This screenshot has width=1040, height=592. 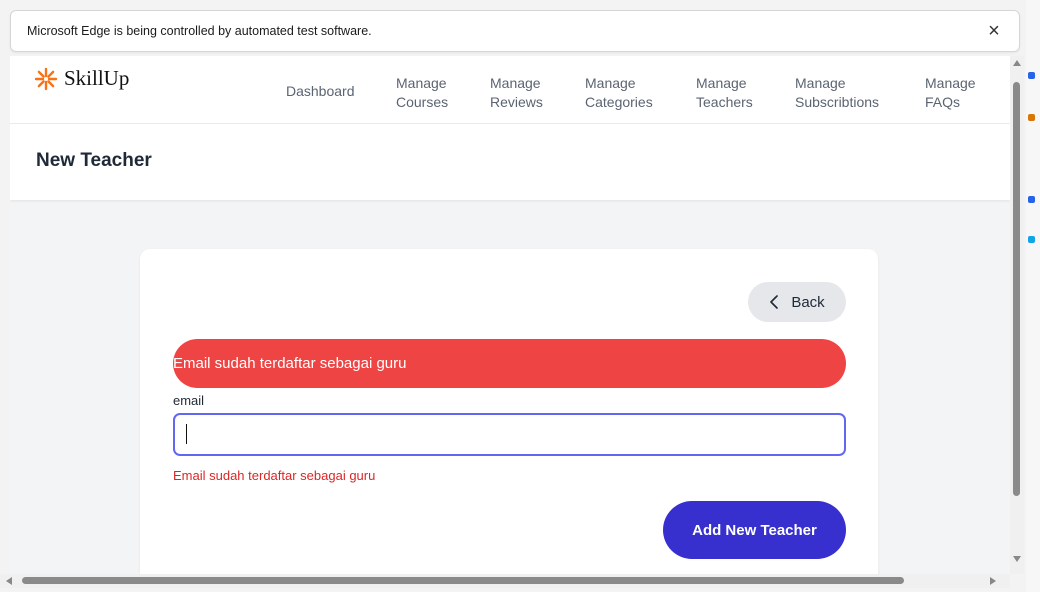 What do you see at coordinates (993, 581) in the screenshot?
I see `scroll-right-icon` at bounding box center [993, 581].